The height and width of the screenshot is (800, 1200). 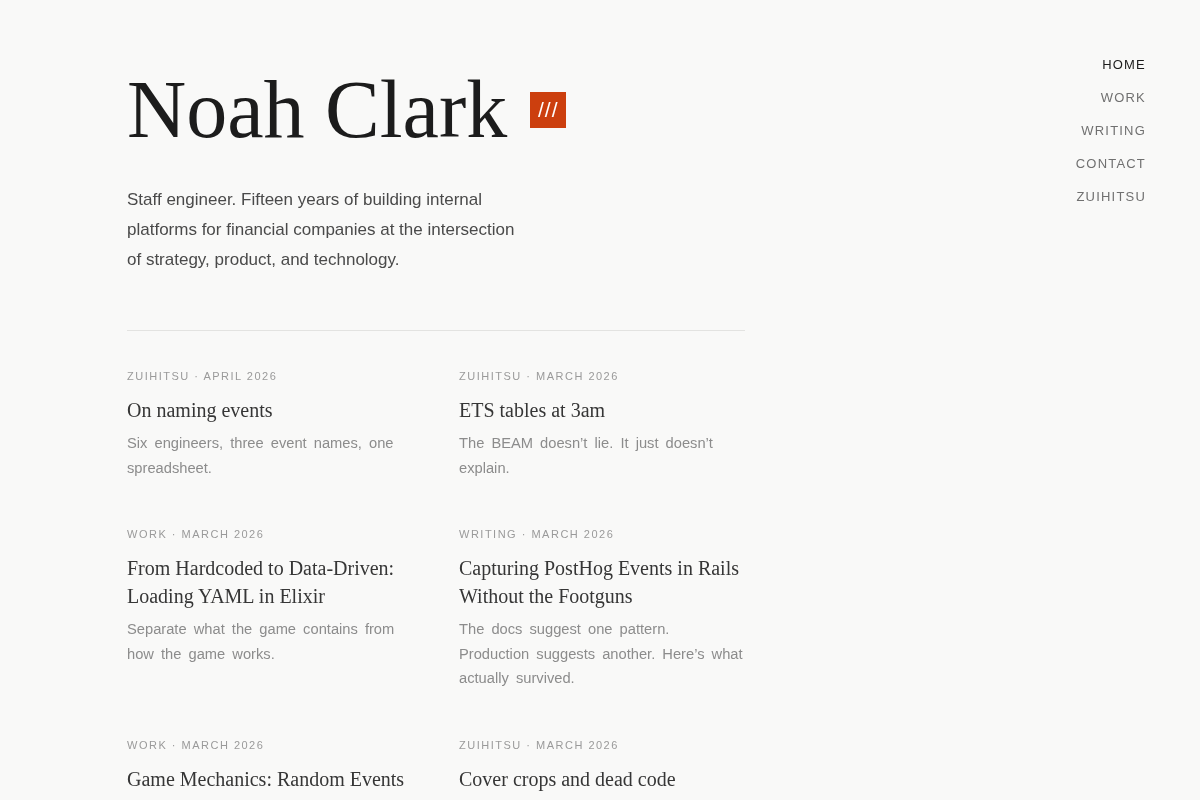 I want to click on nav-link: HOME, so click(x=1124, y=64).